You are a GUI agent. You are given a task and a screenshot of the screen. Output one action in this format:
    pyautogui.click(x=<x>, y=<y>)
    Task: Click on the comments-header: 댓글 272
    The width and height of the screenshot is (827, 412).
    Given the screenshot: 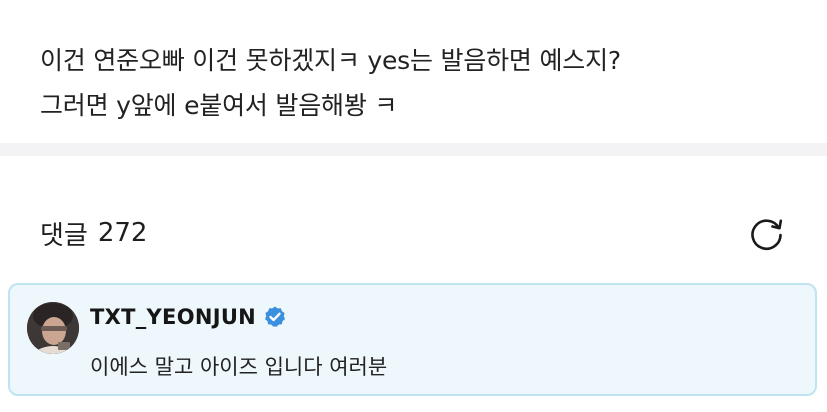 What is the action you would take?
    pyautogui.click(x=413, y=233)
    